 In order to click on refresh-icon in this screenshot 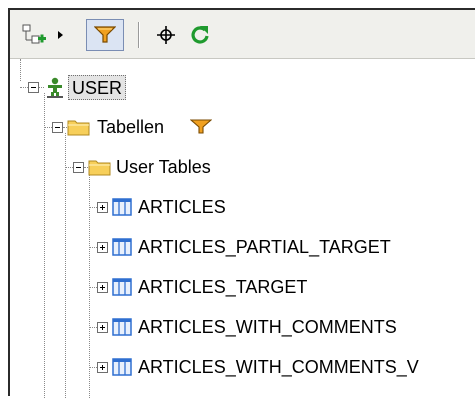, I will do `click(200, 35)`.